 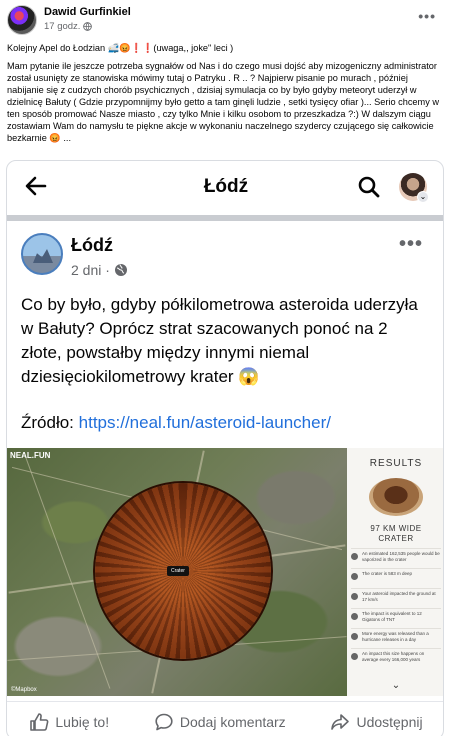 I want to click on source-link: https://neal.fun/asteroid-launcher/, so click(x=205, y=422).